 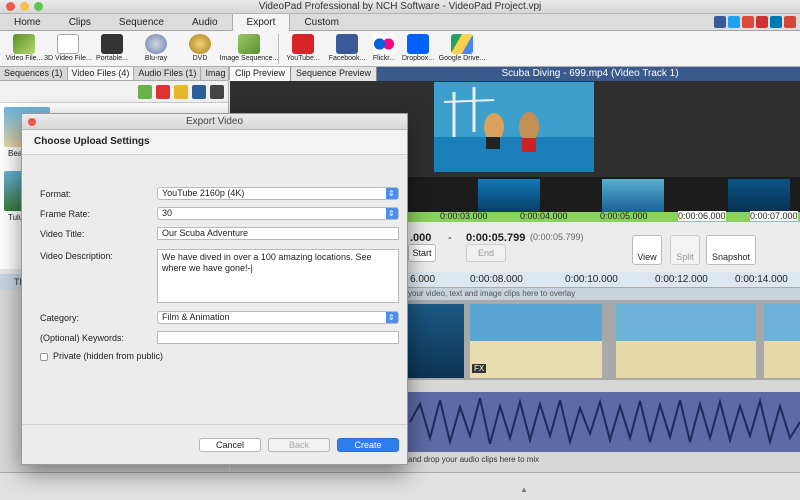 What do you see at coordinates (141, 22) in the screenshot?
I see `tab-sequence: Sequence` at bounding box center [141, 22].